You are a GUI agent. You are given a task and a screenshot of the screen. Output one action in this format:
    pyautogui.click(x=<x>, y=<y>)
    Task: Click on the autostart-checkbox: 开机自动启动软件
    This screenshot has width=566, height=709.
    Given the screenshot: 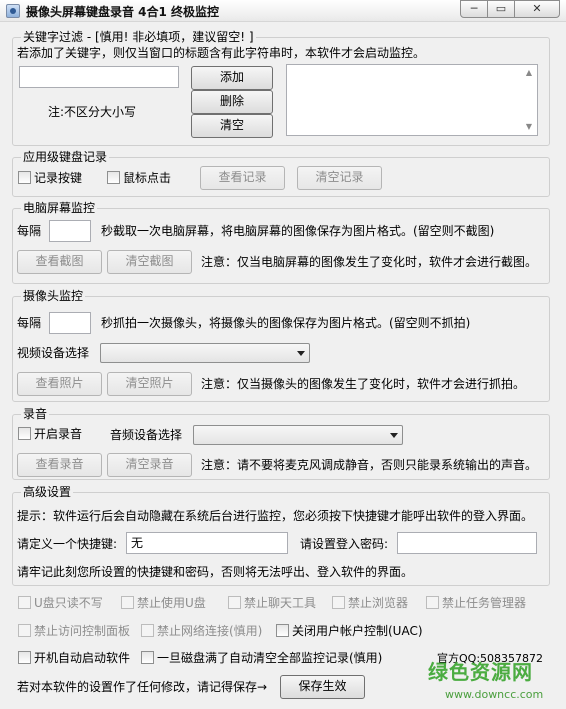 What is the action you would take?
    pyautogui.click(x=74, y=659)
    